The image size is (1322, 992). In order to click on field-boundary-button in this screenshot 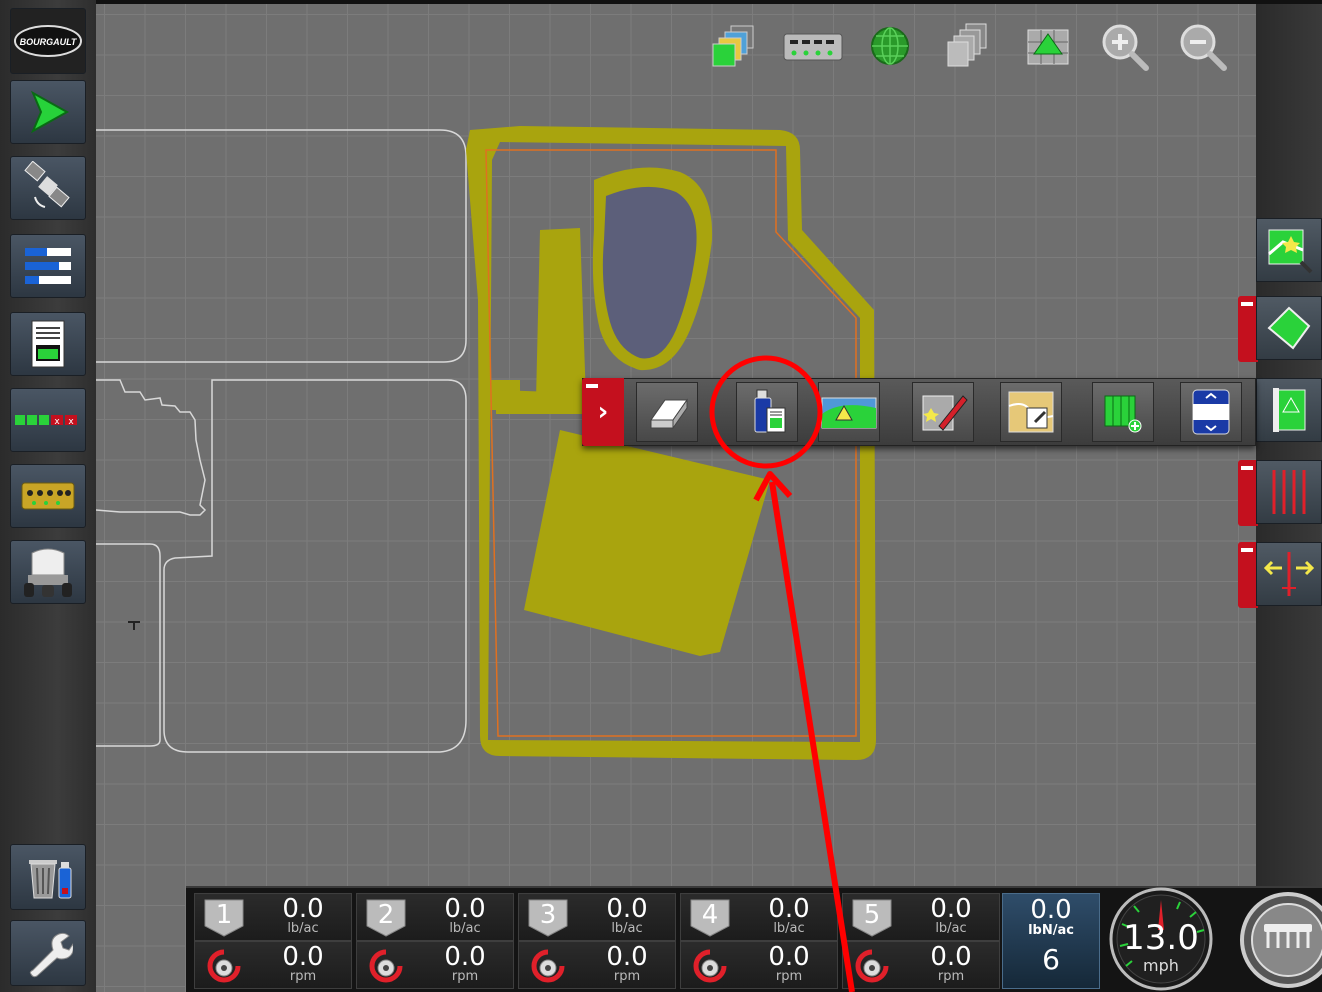, I will do `click(1289, 328)`.